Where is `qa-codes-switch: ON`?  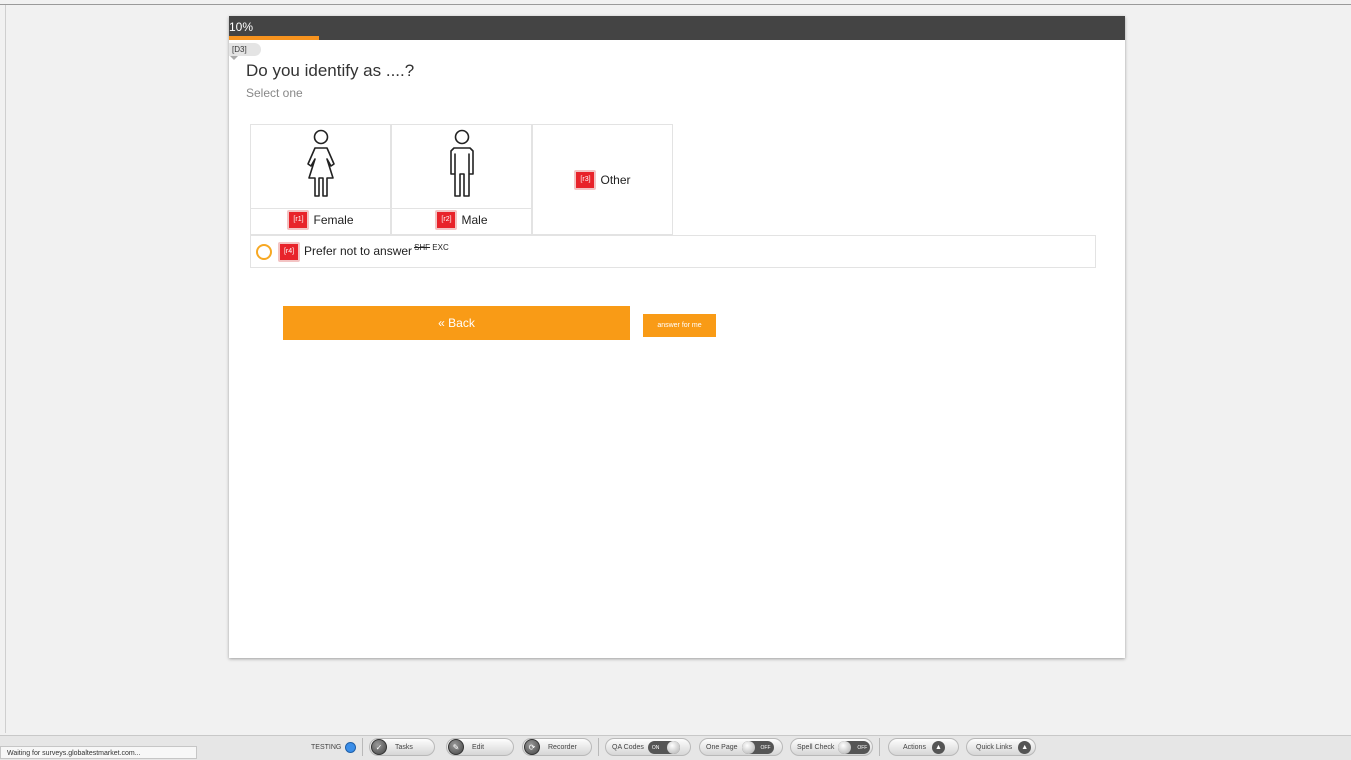 qa-codes-switch: ON is located at coordinates (663, 747).